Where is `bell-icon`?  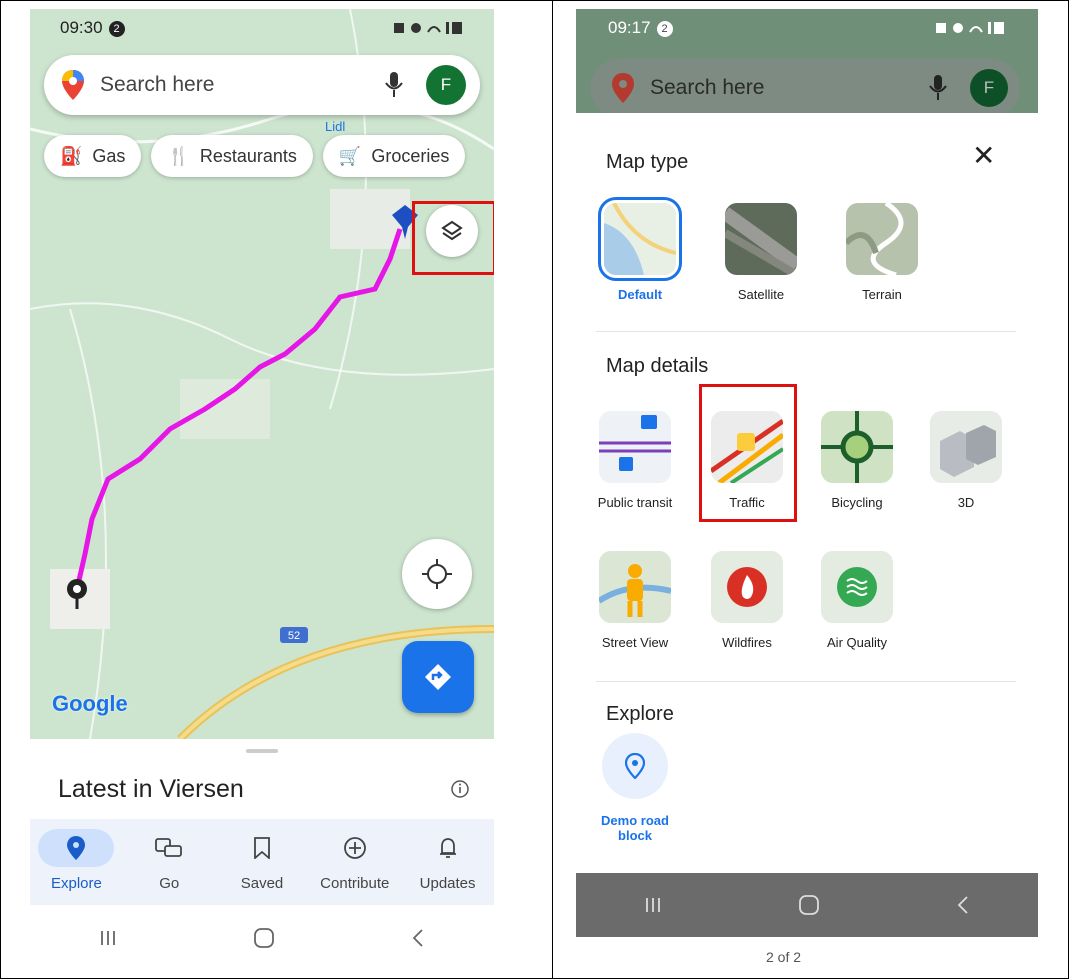 bell-icon is located at coordinates (447, 848).